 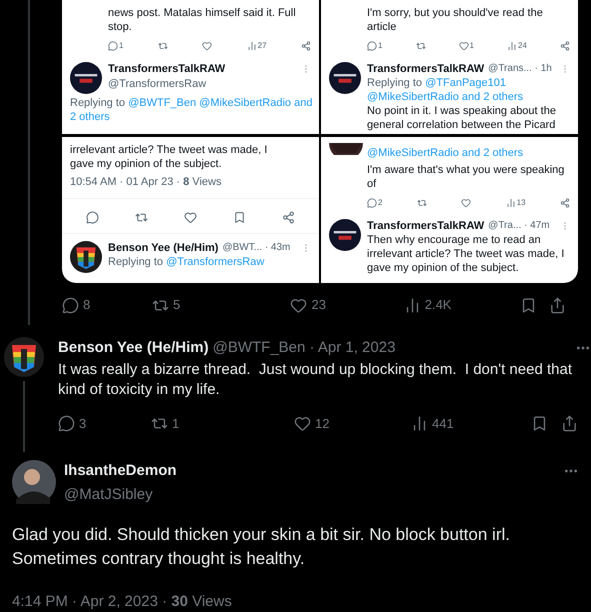 I want to click on action-count: 12, so click(x=322, y=423).